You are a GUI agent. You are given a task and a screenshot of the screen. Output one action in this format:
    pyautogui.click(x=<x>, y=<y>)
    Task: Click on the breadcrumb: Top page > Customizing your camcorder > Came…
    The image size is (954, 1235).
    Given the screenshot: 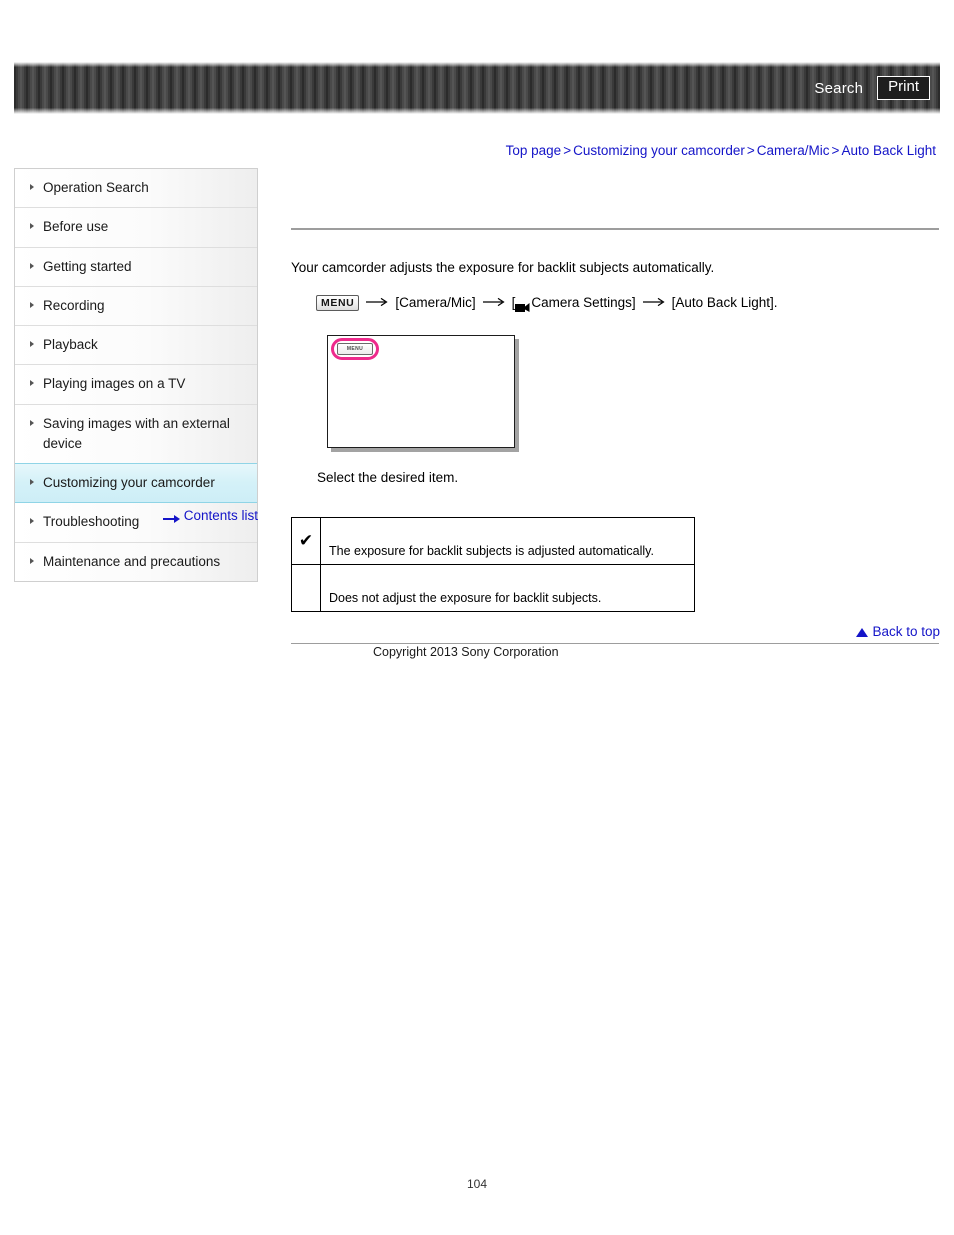 What is the action you would take?
    pyautogui.click(x=721, y=150)
    